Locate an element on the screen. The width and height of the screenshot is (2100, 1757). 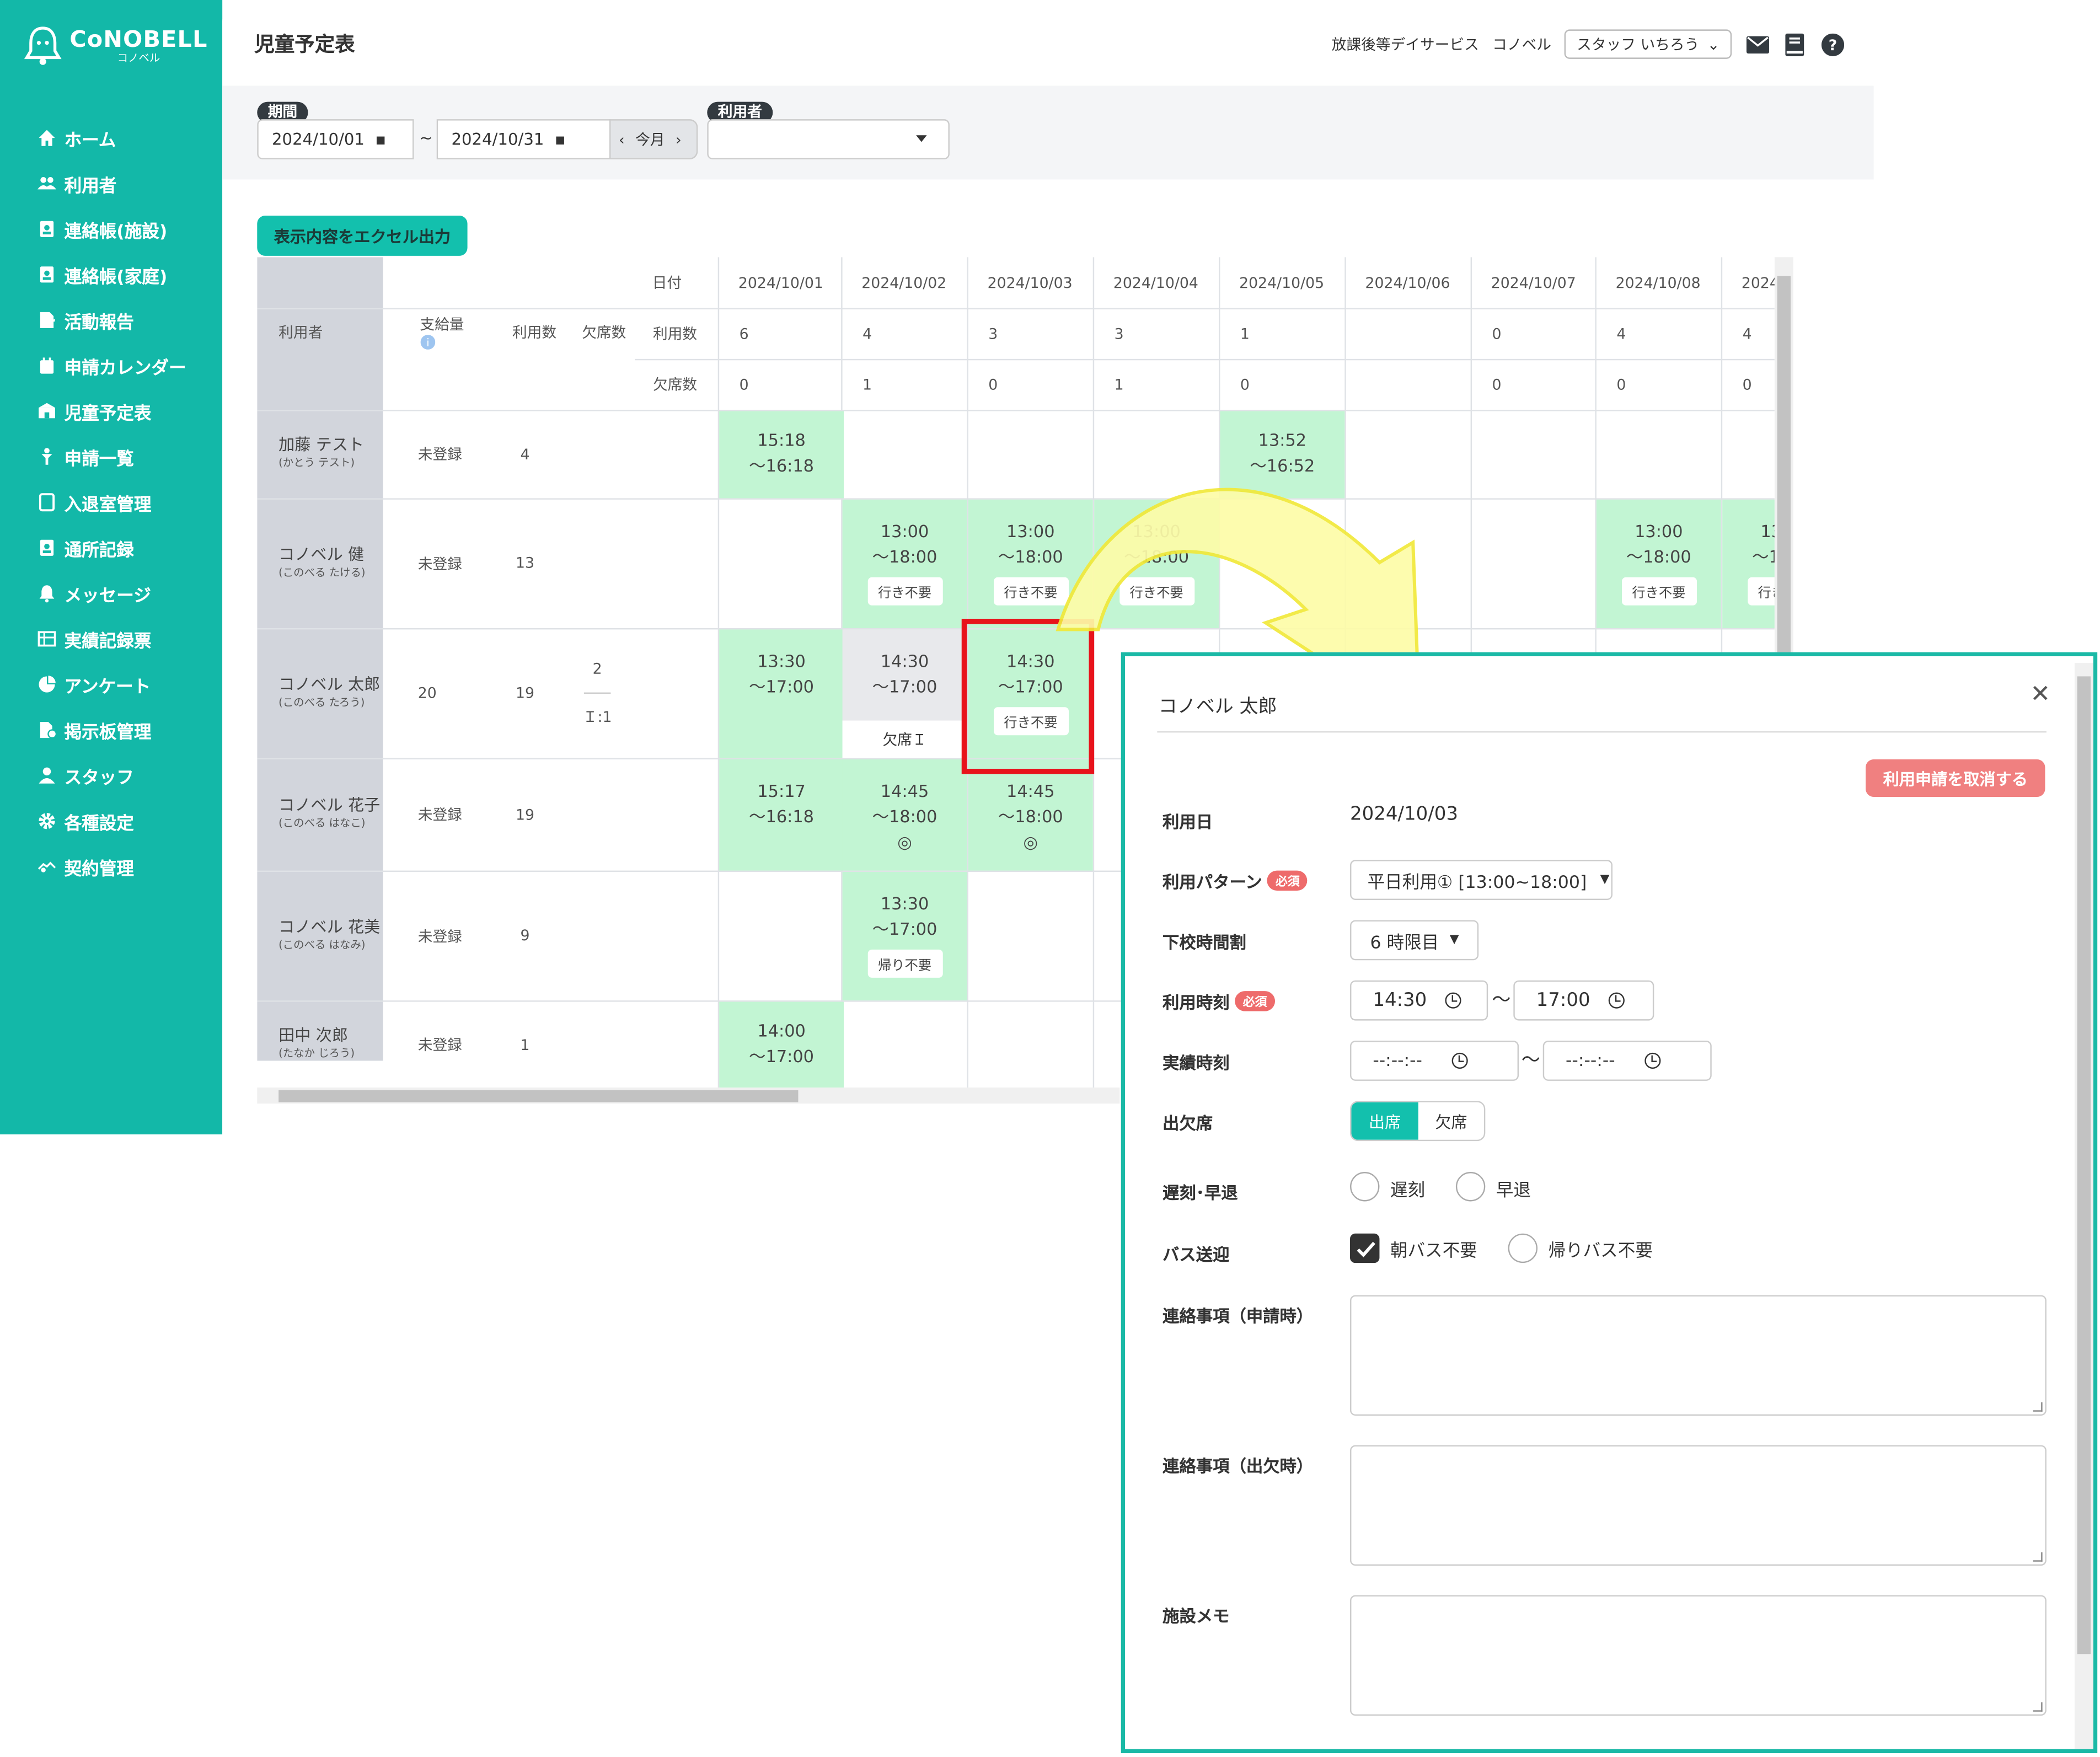
user-kana: (このべる はなみ) is located at coordinates (322, 945).